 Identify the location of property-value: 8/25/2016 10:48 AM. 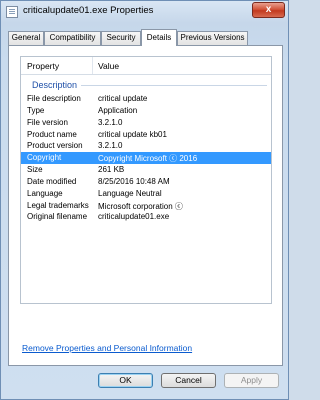
(134, 181).